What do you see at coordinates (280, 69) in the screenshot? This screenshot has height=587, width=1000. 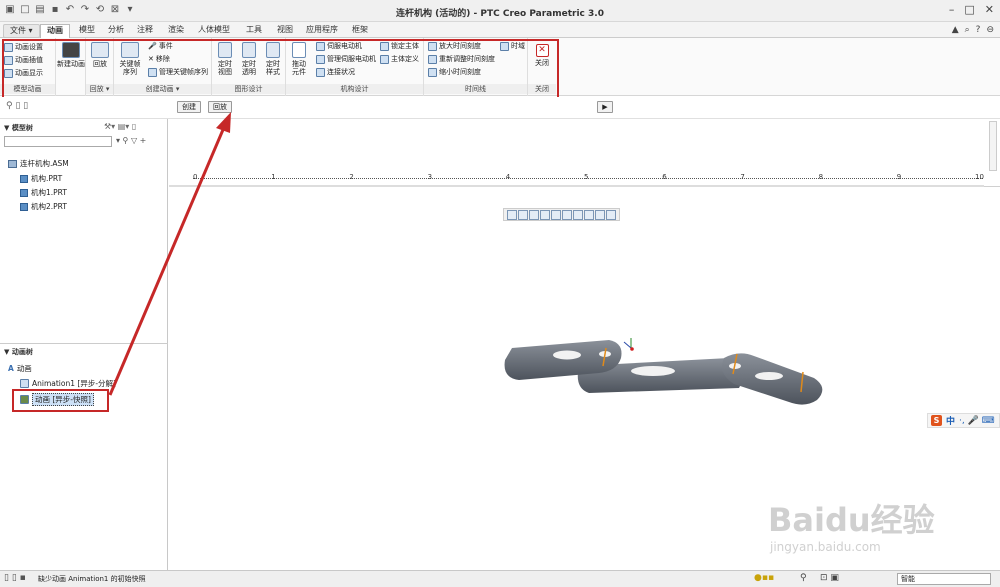 I see `ribbon-highlight-box` at bounding box center [280, 69].